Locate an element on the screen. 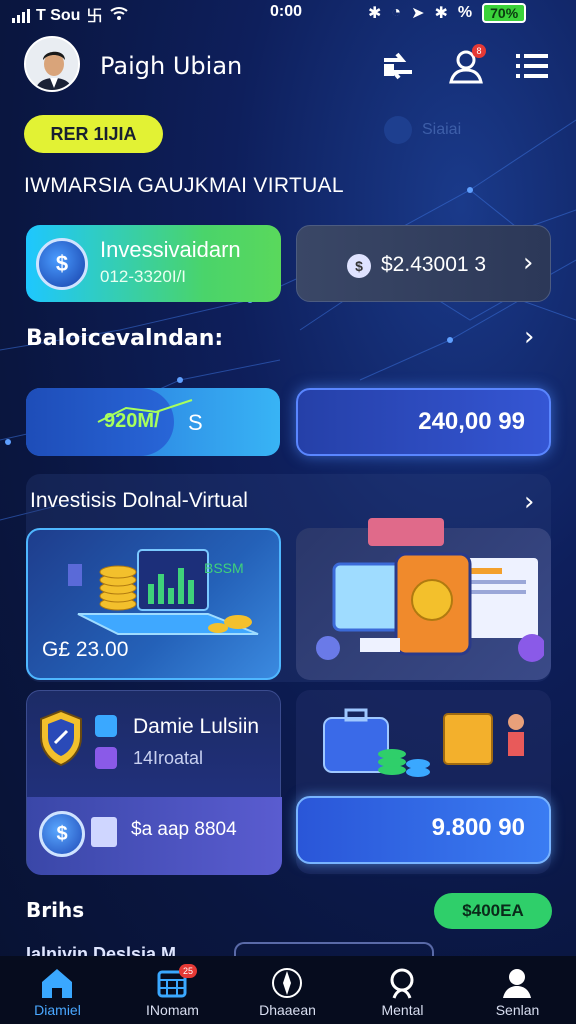 The height and width of the screenshot is (1024, 576). bottom-tab-bar: Diamiel 25 INomam Dhaaean Mental Senlan is located at coordinates (288, 990).